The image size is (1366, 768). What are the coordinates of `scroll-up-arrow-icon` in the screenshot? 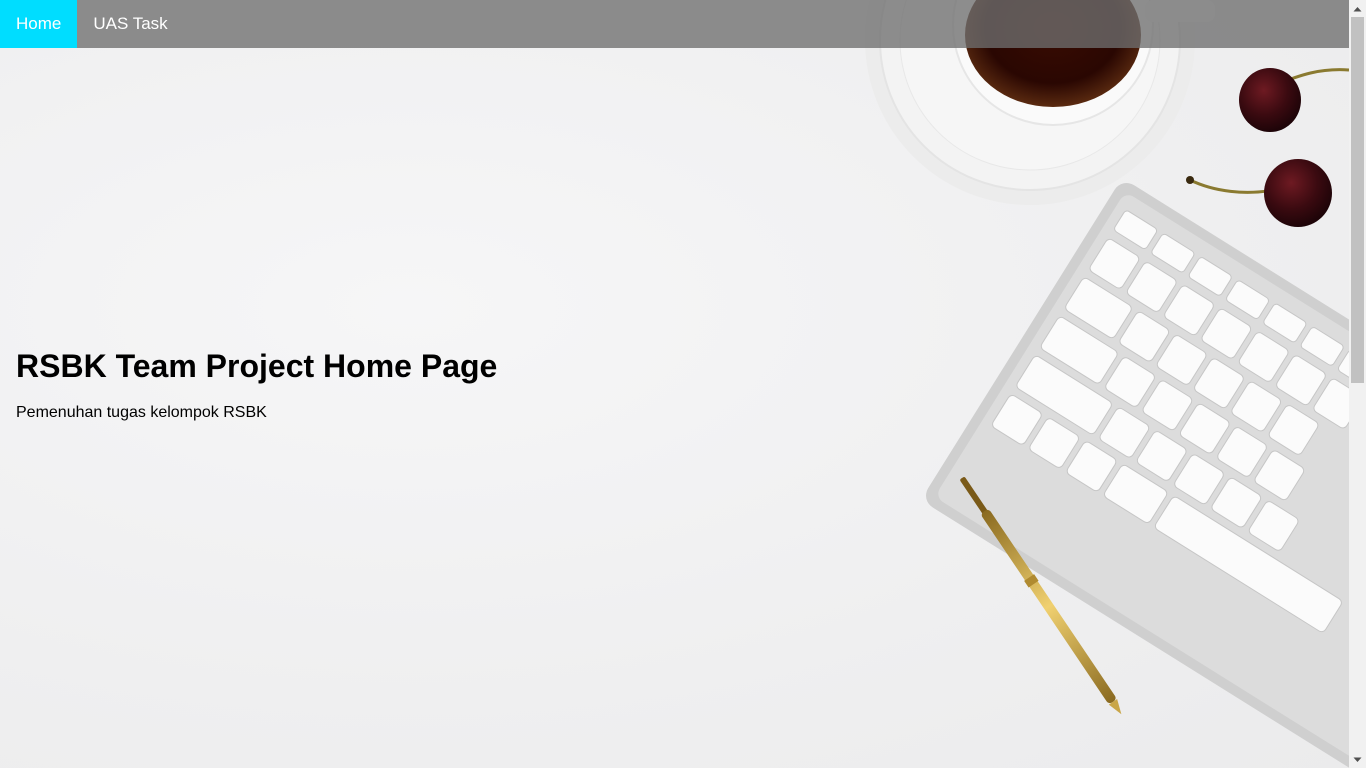 It's located at (1357, 8).